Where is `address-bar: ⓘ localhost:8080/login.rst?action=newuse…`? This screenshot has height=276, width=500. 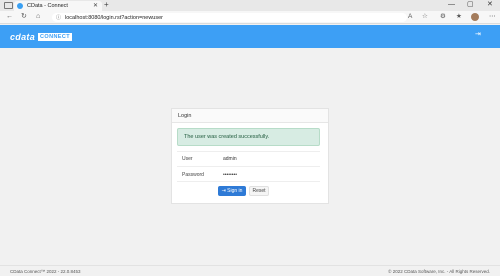 address-bar: ⓘ localhost:8080/login.rst?action=newuse… is located at coordinates (229, 17).